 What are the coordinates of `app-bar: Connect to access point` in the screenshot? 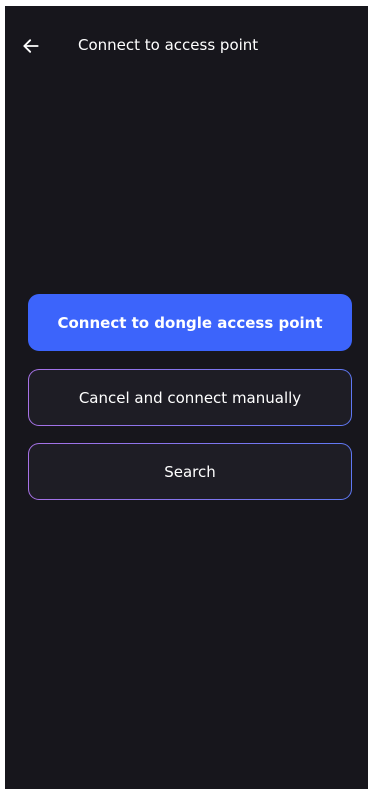 It's located at (186, 46).